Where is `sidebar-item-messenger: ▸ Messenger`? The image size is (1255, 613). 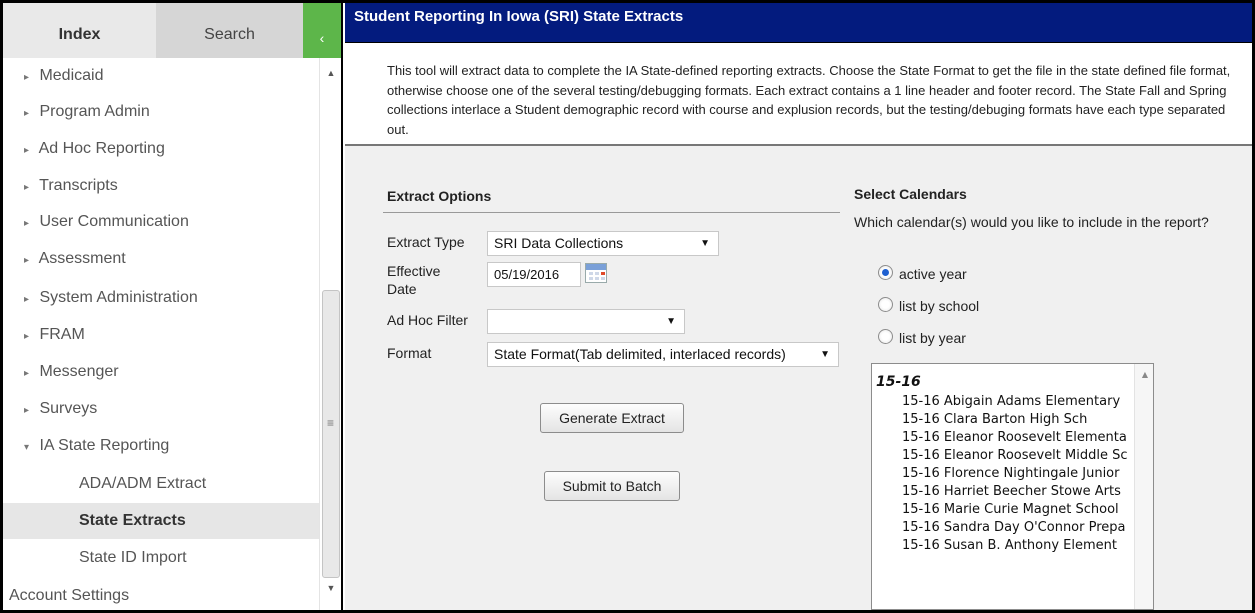
sidebar-item-messenger: ▸ Messenger is located at coordinates (161, 372).